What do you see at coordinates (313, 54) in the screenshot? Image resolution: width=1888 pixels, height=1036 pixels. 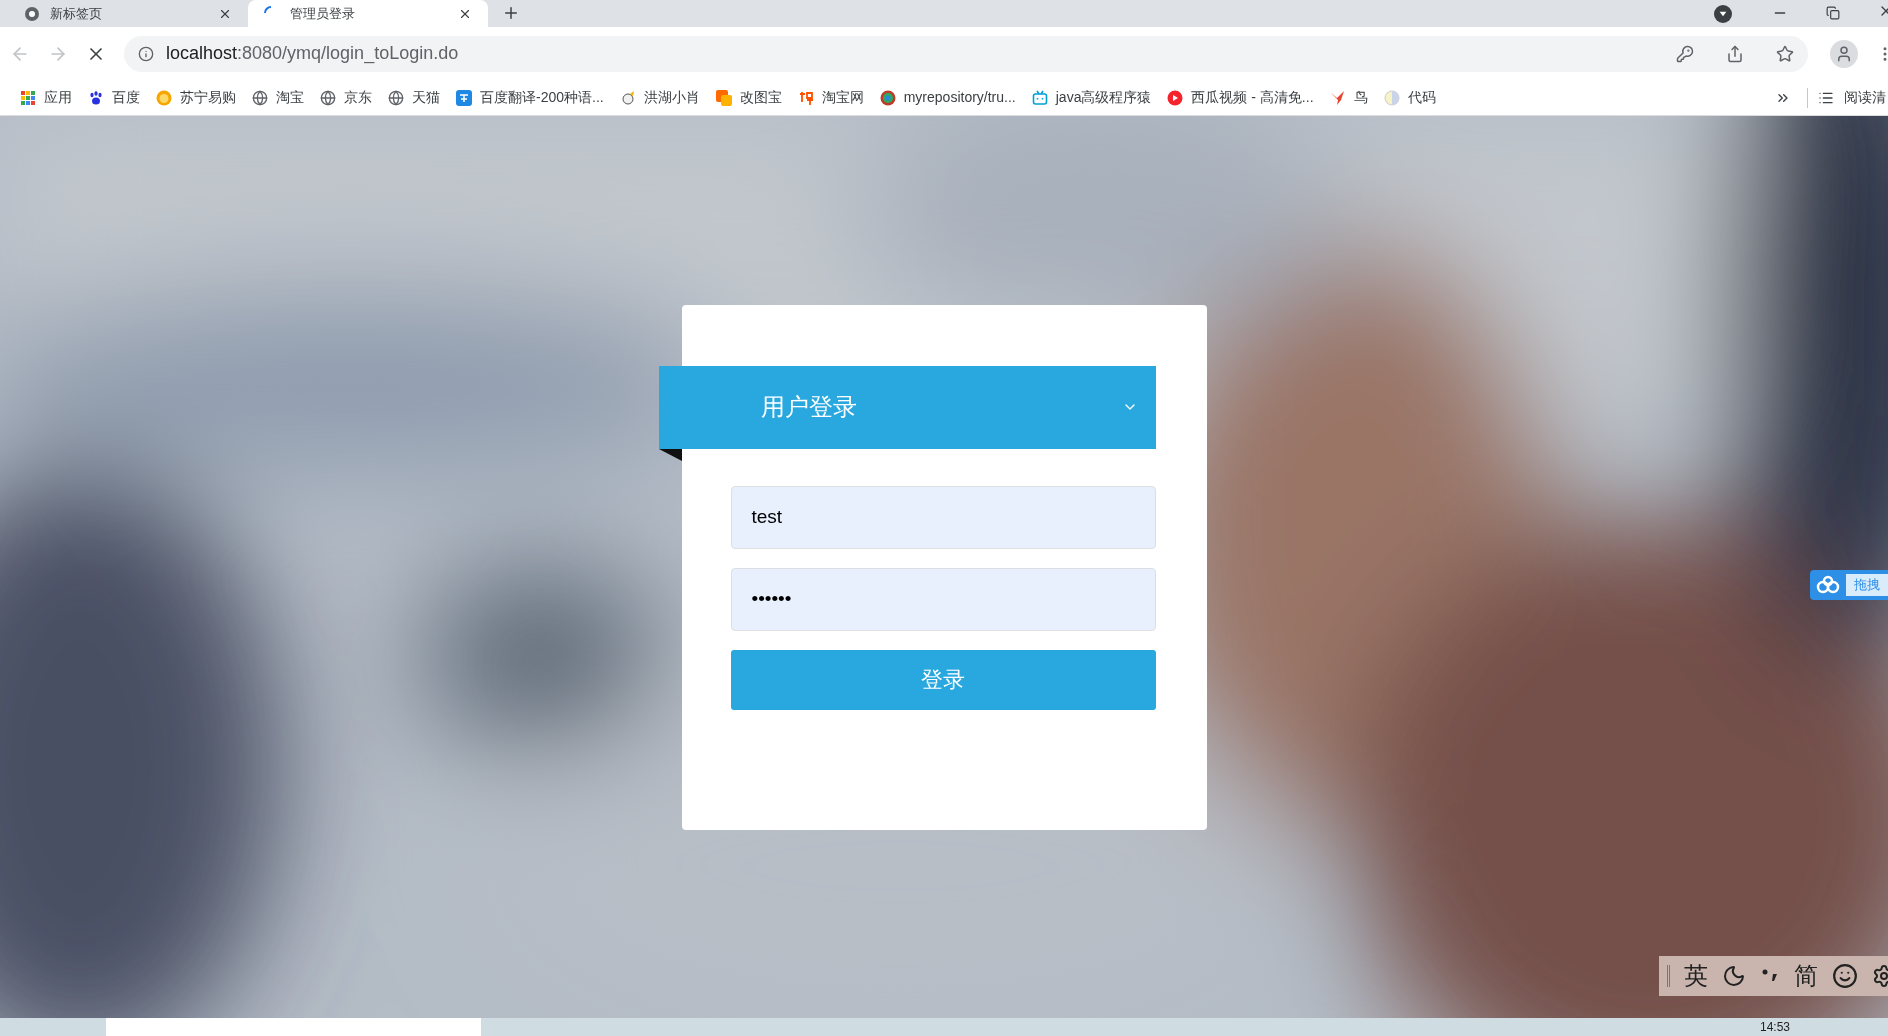 I see `url-text: localhost:8080/ymq/login_toLogin.do` at bounding box center [313, 54].